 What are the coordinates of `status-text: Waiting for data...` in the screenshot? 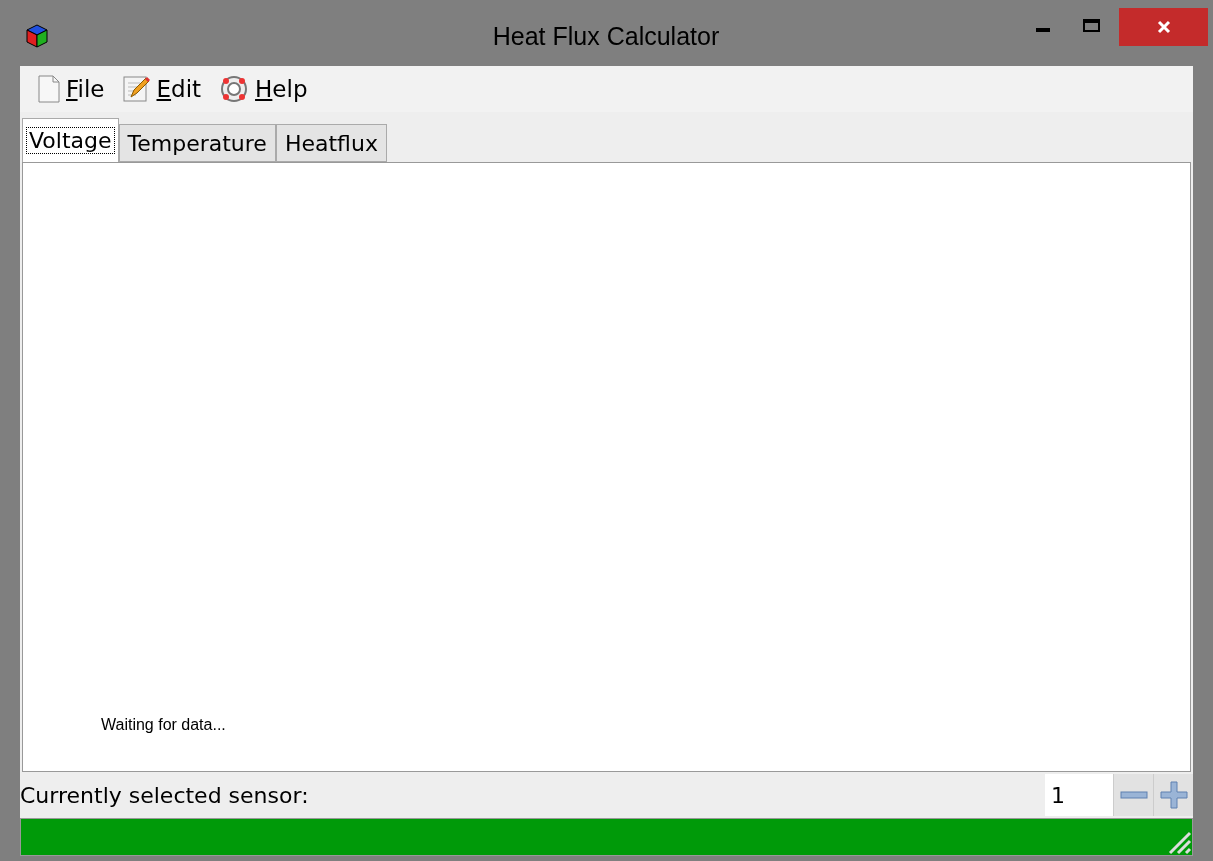 It's located at (163, 725).